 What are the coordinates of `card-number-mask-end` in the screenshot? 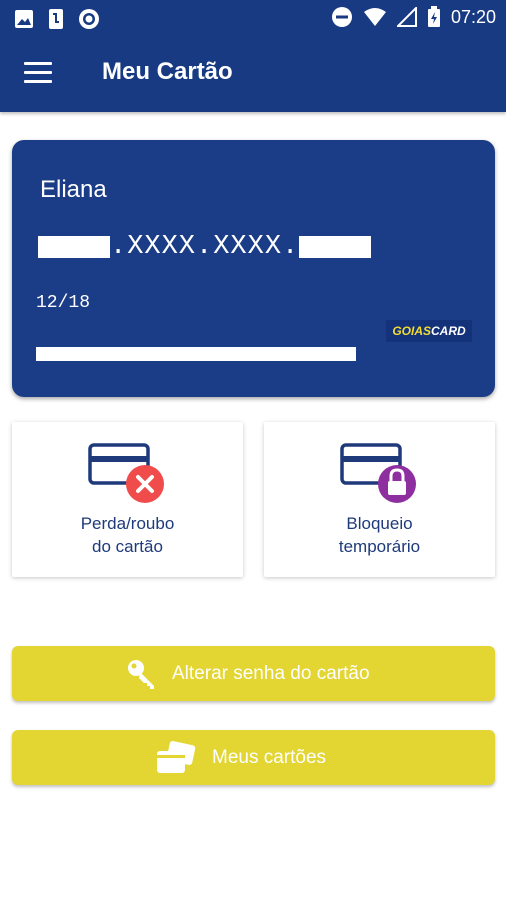 It's located at (335, 247).